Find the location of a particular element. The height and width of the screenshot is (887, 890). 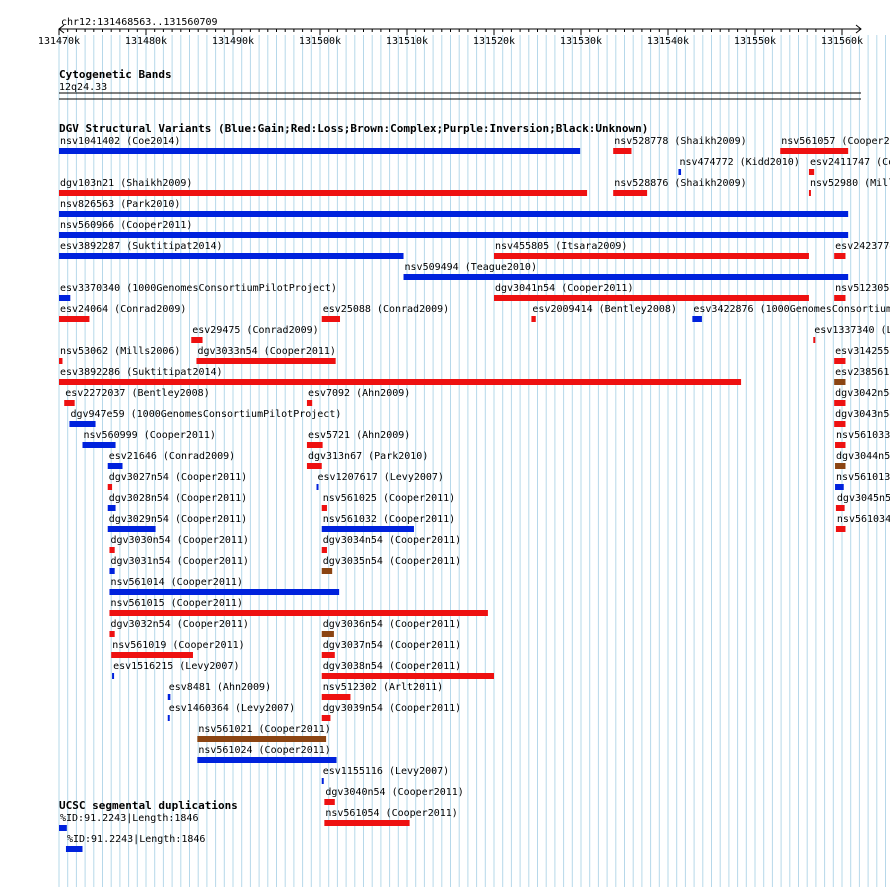

dgv-feature: nsv528778 (Shaikh2009) is located at coordinates (680, 145).